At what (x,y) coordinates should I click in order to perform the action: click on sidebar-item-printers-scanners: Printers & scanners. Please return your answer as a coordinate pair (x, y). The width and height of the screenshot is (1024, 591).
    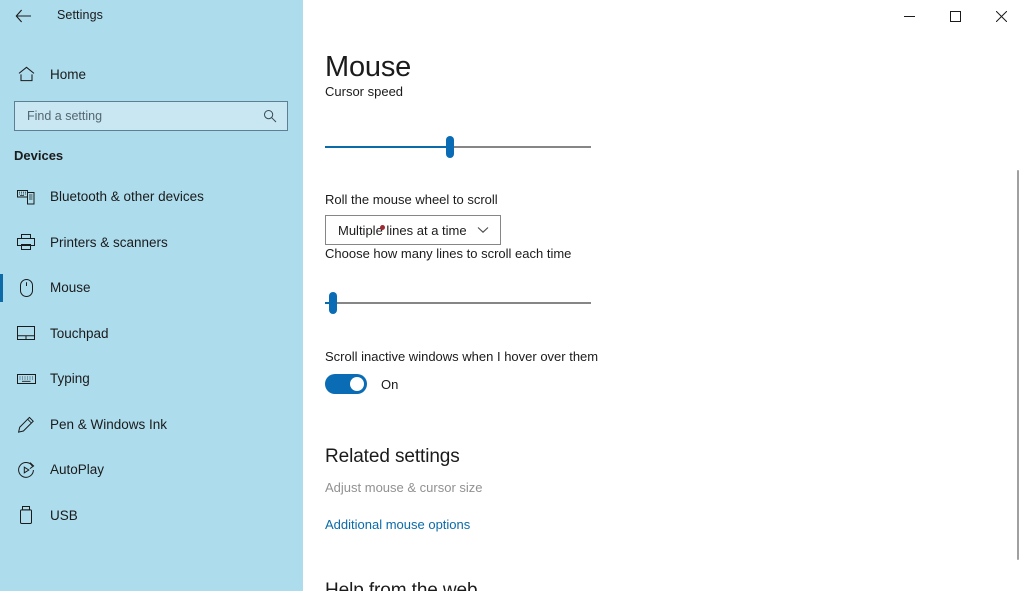
    Looking at the image, I should click on (151, 243).